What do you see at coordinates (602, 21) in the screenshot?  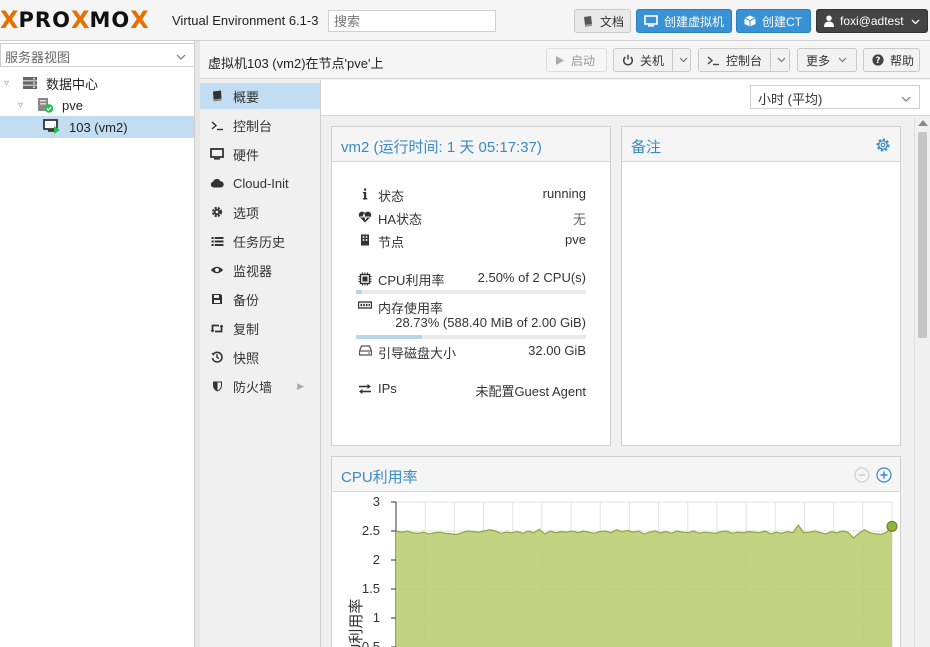 I see `docs-button: 文档` at bounding box center [602, 21].